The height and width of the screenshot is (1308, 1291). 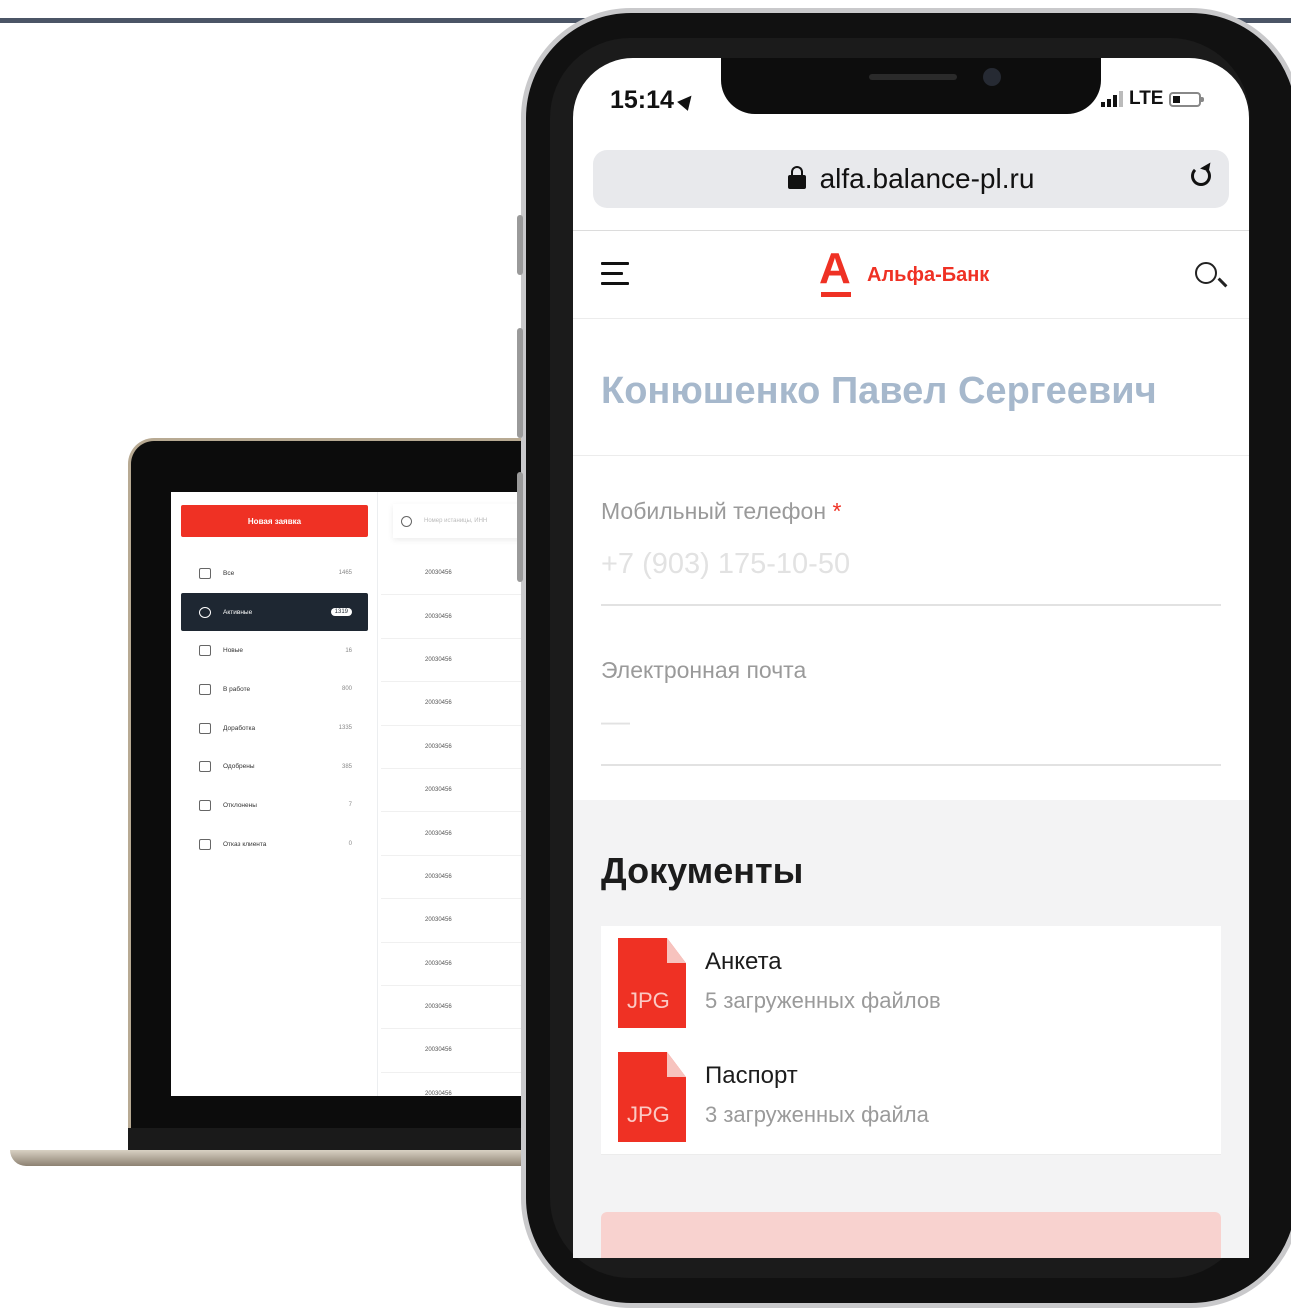 What do you see at coordinates (346, 689) in the screenshot?
I see `nav-item-count: 800` at bounding box center [346, 689].